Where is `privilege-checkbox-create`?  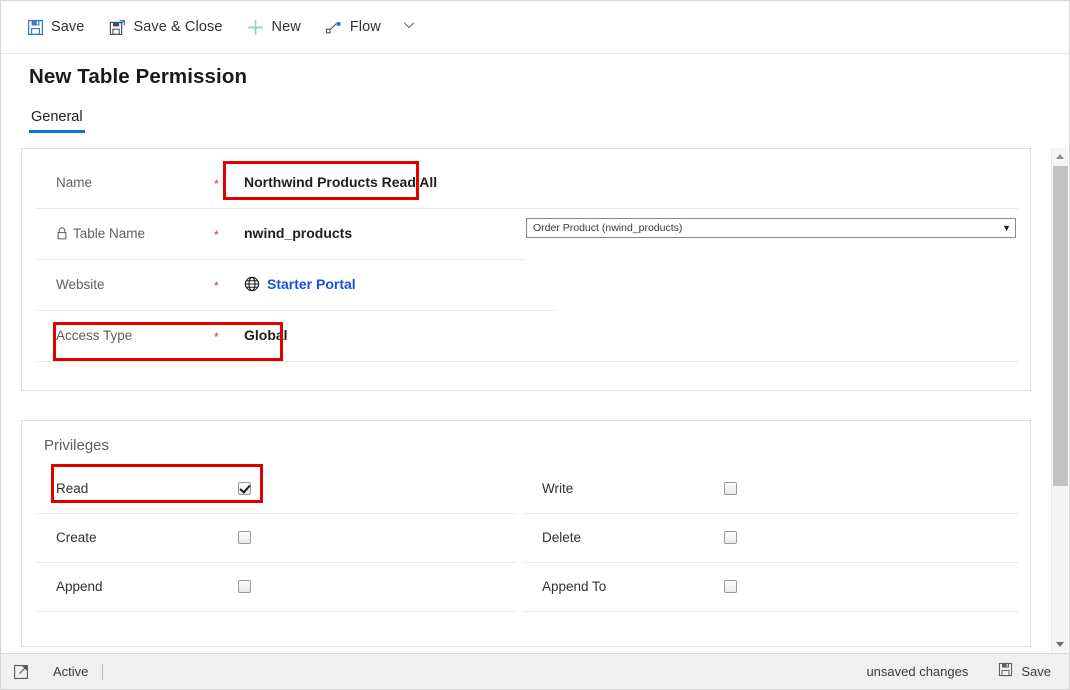 privilege-checkbox-create is located at coordinates (244, 537).